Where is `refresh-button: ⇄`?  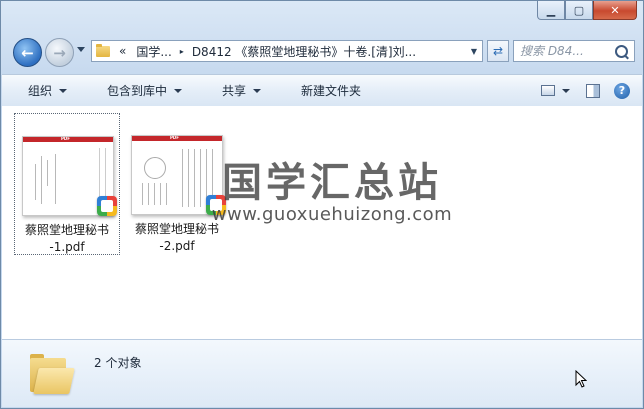 refresh-button: ⇄ is located at coordinates (498, 51).